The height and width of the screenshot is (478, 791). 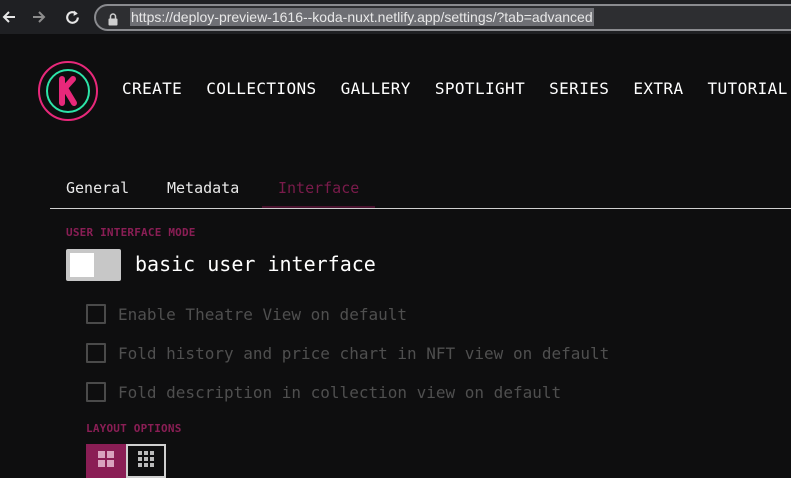 What do you see at coordinates (72, 17) in the screenshot?
I see `reload-icon` at bounding box center [72, 17].